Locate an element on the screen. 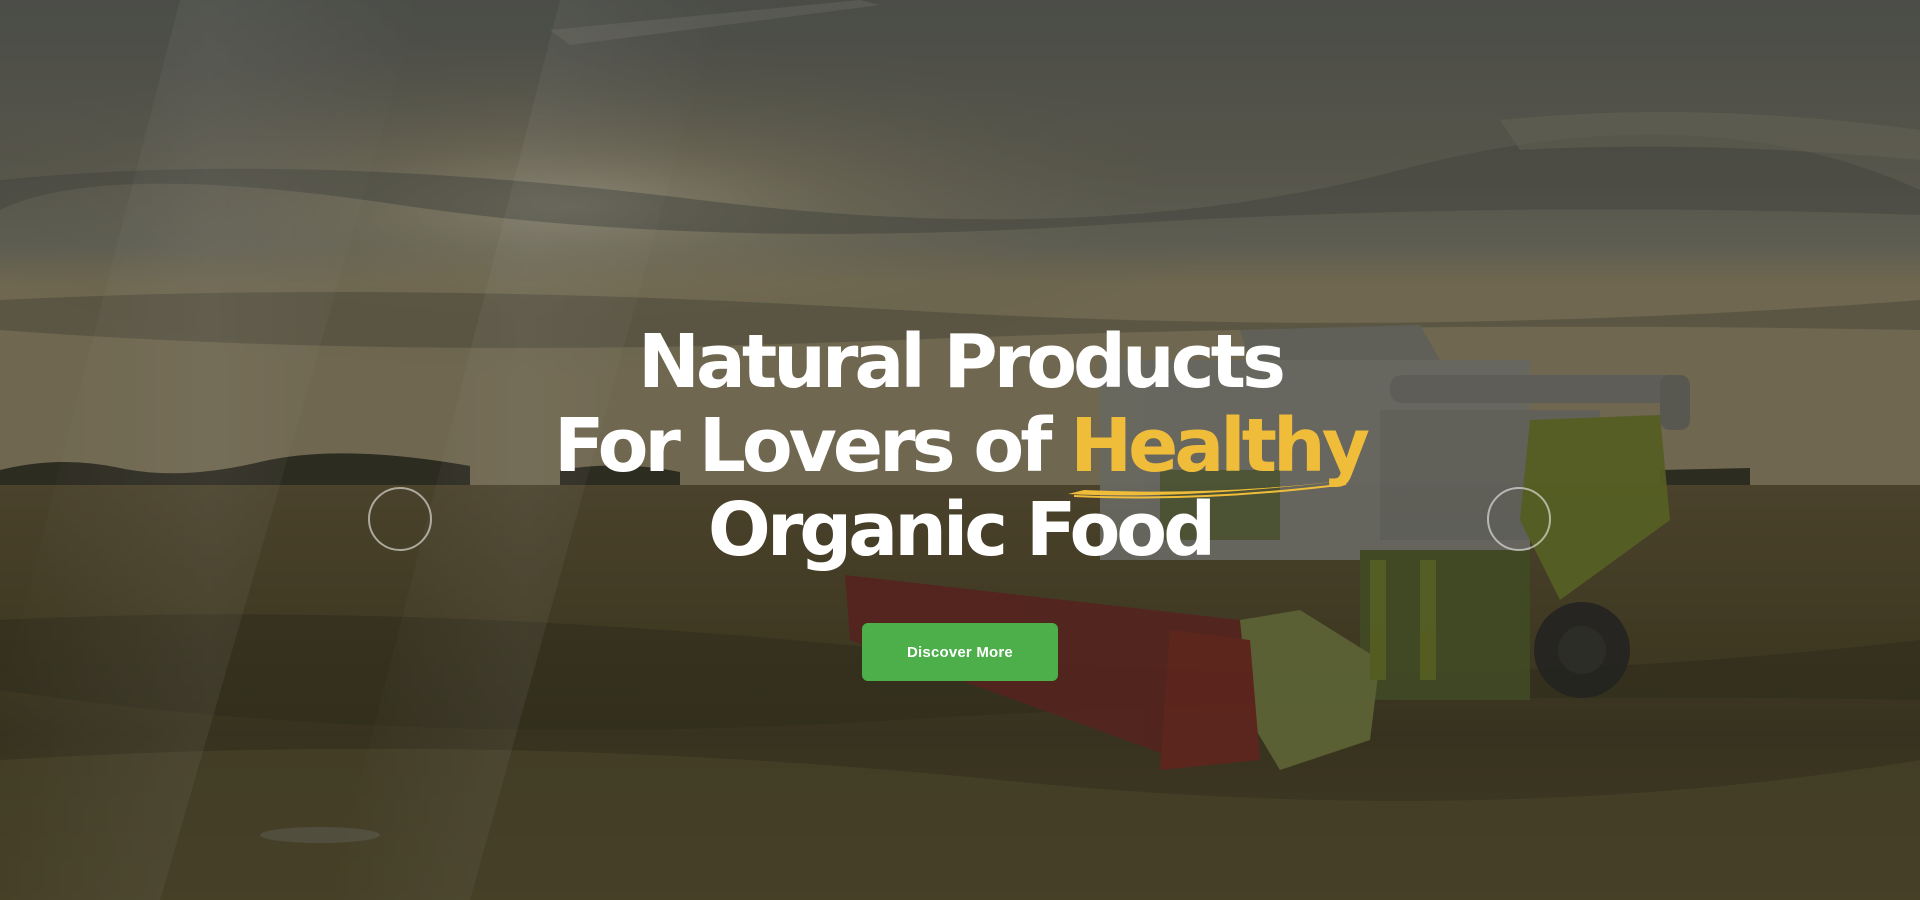  headline-line-2-prefix: For Lovers of is located at coordinates (812, 446).